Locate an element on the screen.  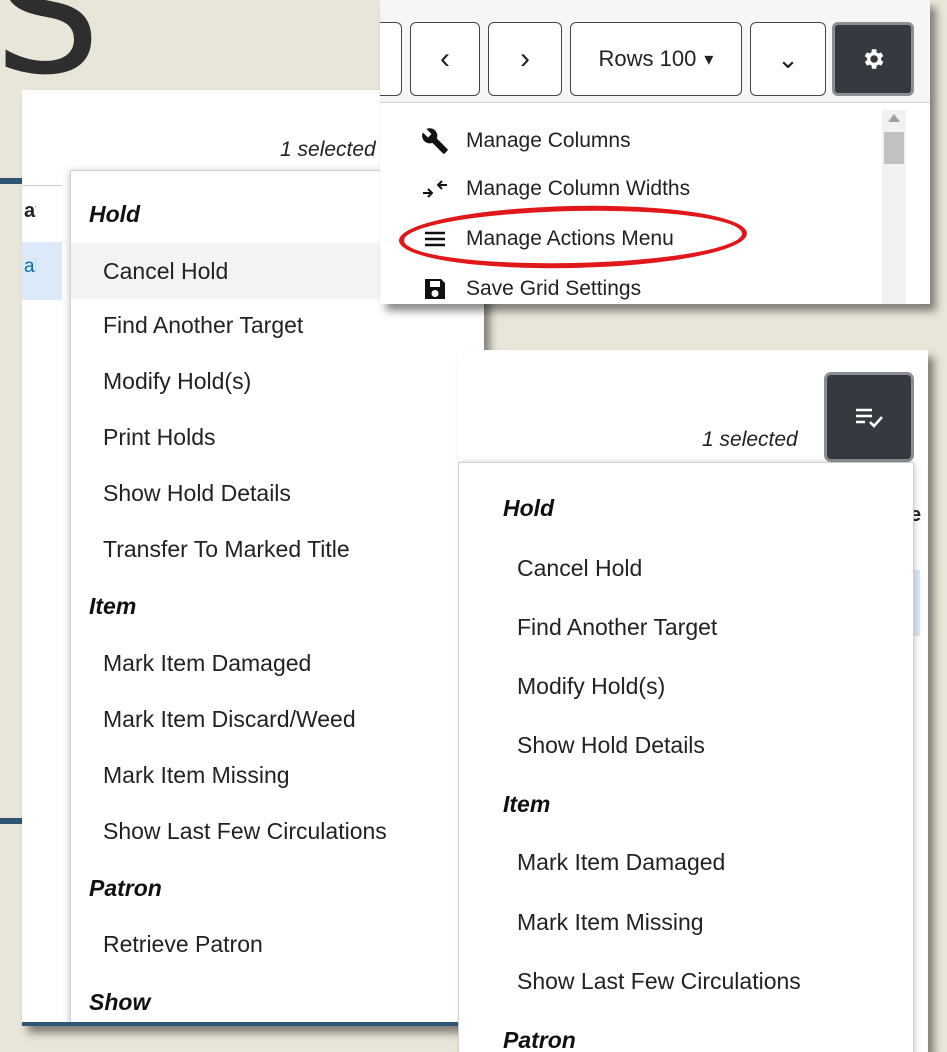
manage-column-widths-item: Manage Column Widths is located at coordinates (555, 189).